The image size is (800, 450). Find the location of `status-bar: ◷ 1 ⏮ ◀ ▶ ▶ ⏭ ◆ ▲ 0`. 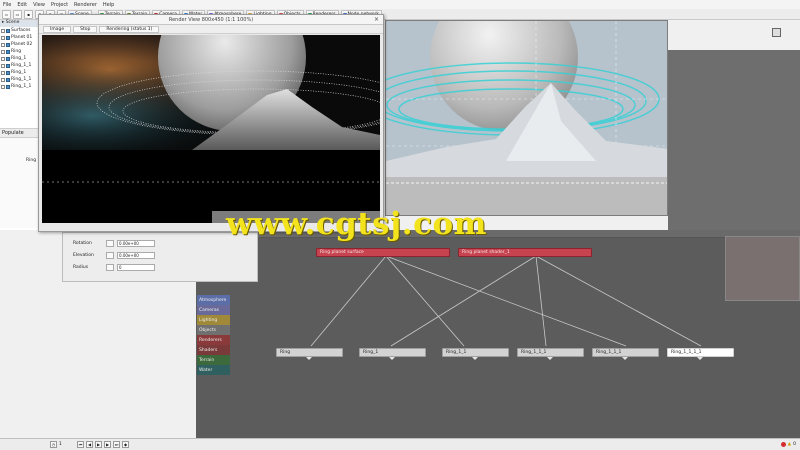

status-bar: ◷ 1 ⏮ ◀ ▶ ▶ ⏭ ◆ ▲ 0 is located at coordinates (400, 444).